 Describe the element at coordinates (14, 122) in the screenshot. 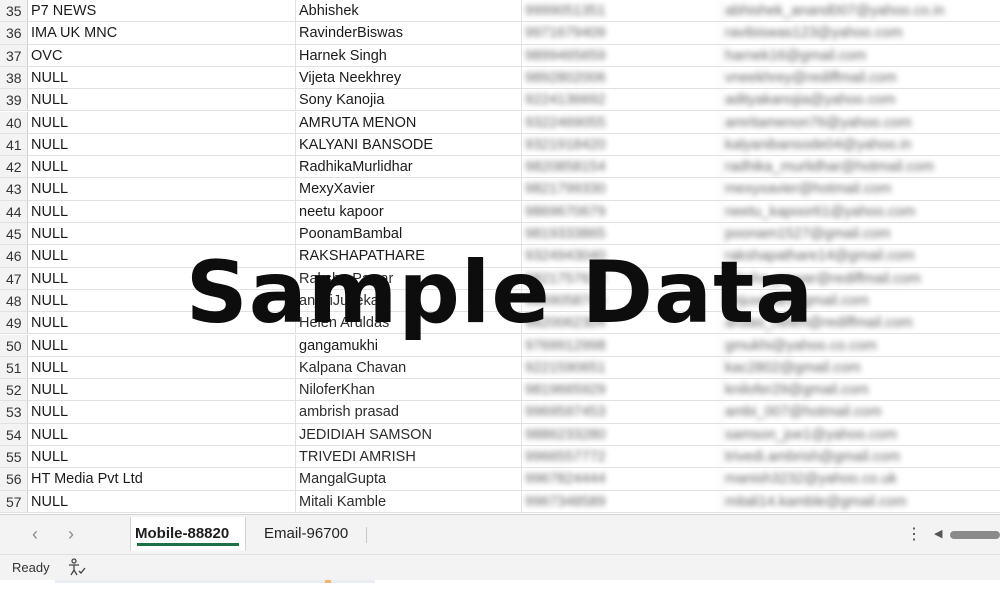

I see `row-header: 40` at that location.